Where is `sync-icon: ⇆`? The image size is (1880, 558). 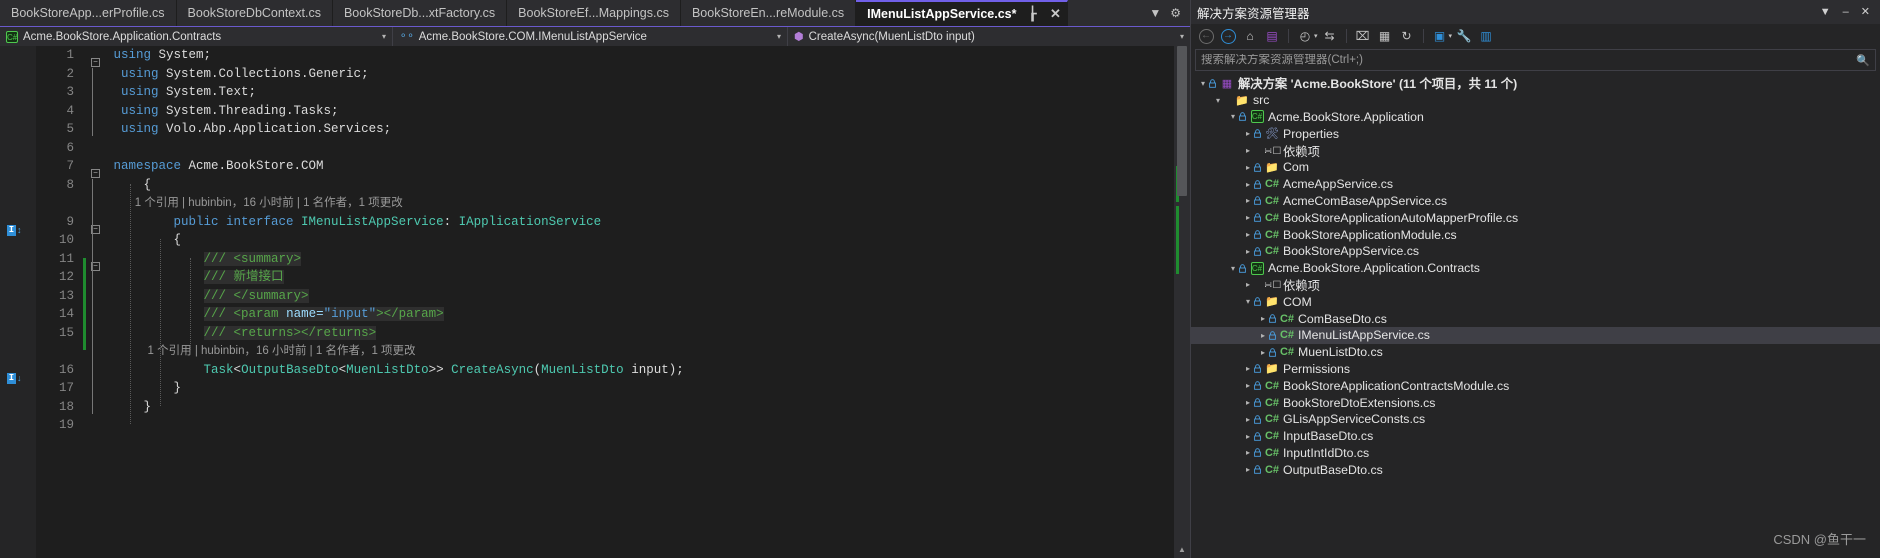
sync-icon: ⇆ is located at coordinates (1330, 36).